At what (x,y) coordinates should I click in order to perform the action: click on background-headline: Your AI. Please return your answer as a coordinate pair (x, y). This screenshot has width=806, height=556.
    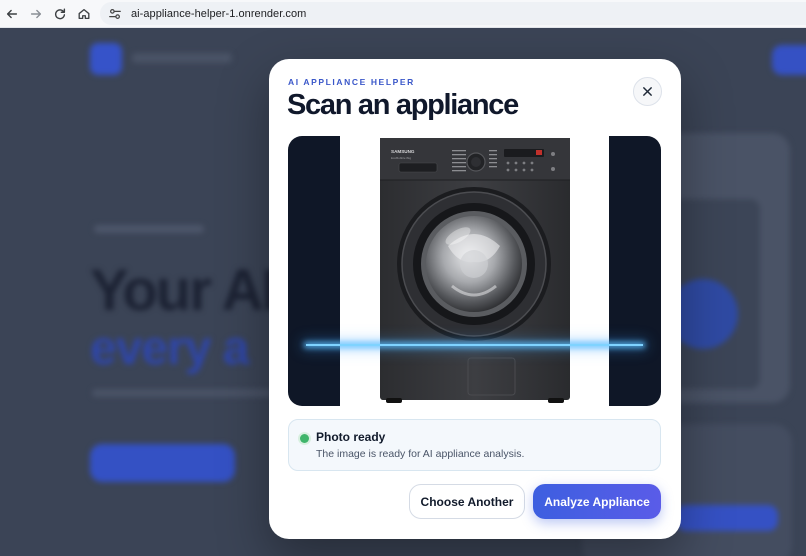
    Looking at the image, I should click on (184, 290).